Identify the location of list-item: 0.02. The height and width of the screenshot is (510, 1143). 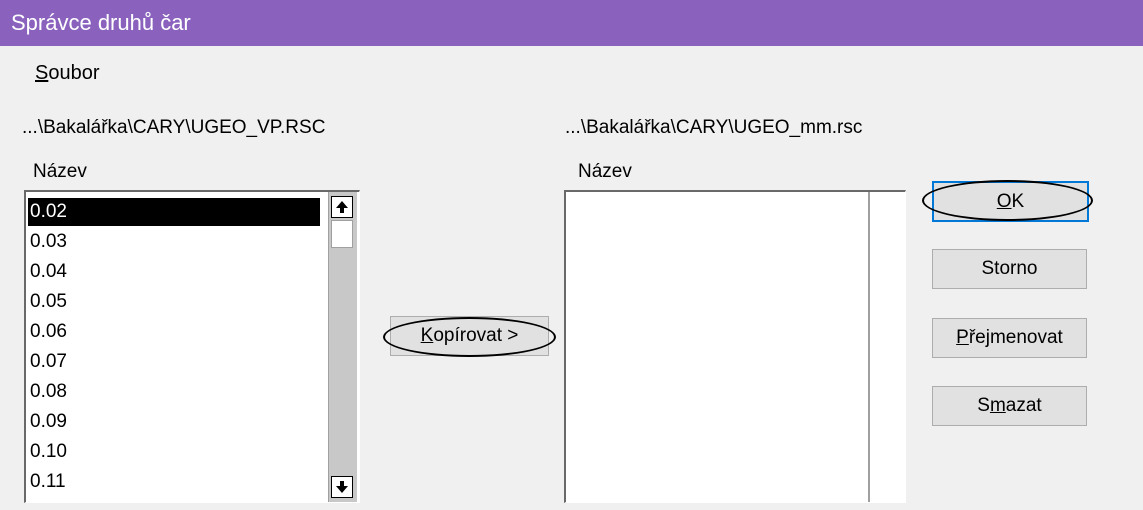
(174, 212).